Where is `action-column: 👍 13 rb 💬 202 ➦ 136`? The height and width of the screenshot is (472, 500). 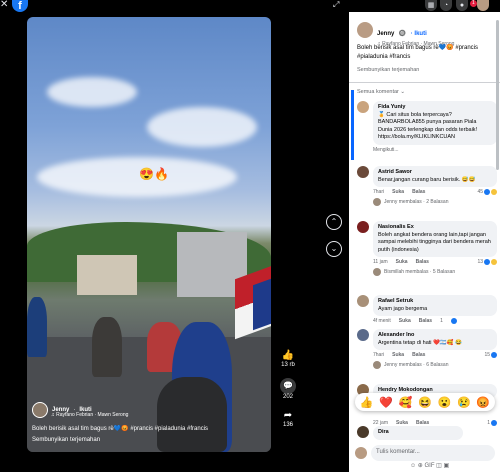 action-column: 👍 13 rb 💬 202 ➦ 136 is located at coordinates (288, 394).